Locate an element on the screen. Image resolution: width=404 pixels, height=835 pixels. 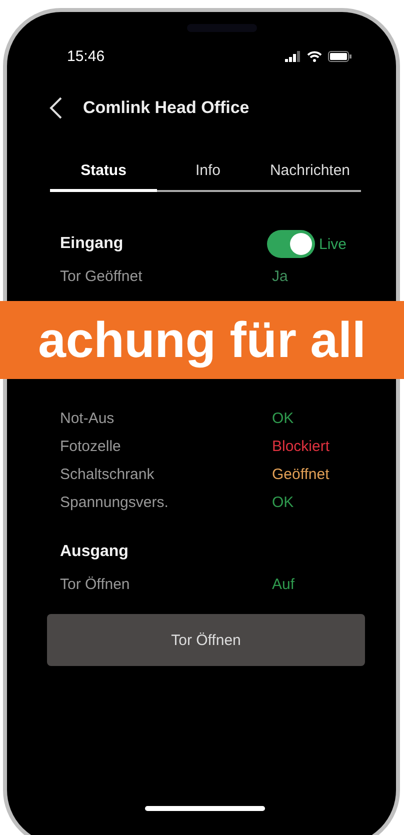
battery-icon is located at coordinates (340, 56).